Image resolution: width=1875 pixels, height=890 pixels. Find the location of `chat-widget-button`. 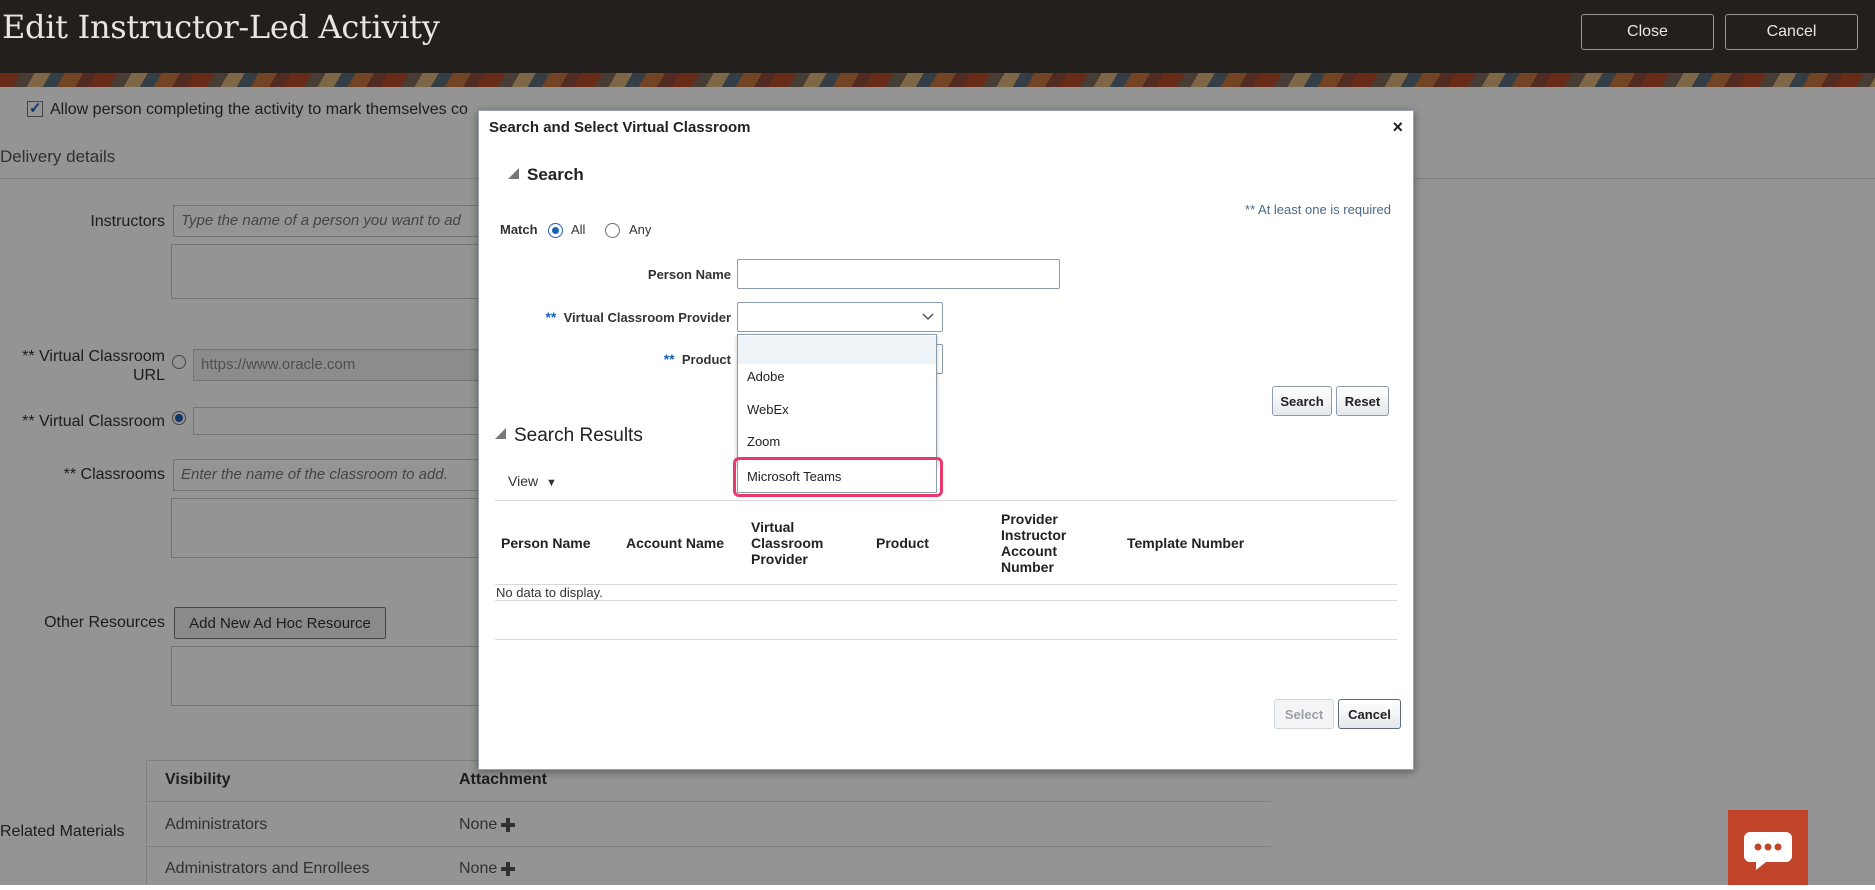

chat-widget-button is located at coordinates (1768, 847).